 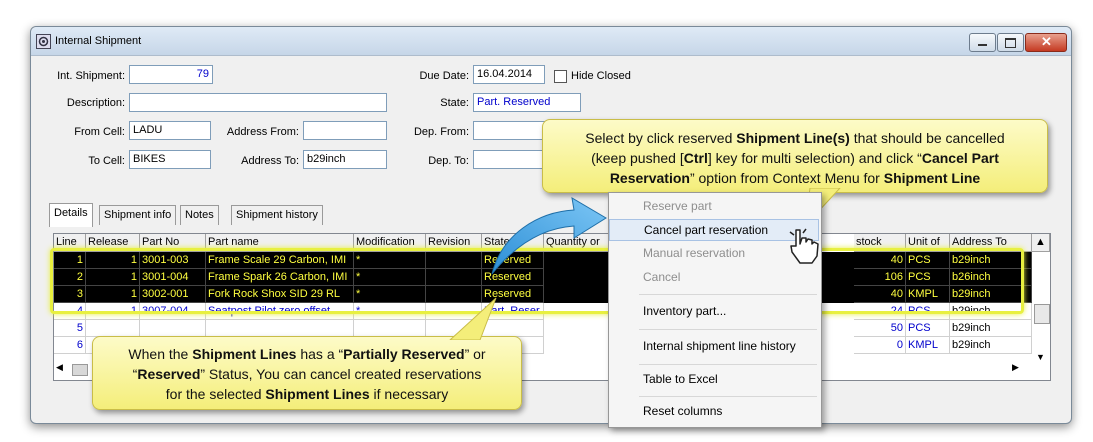 I want to click on menu-item-reset-columns: Reset columns, so click(x=714, y=412).